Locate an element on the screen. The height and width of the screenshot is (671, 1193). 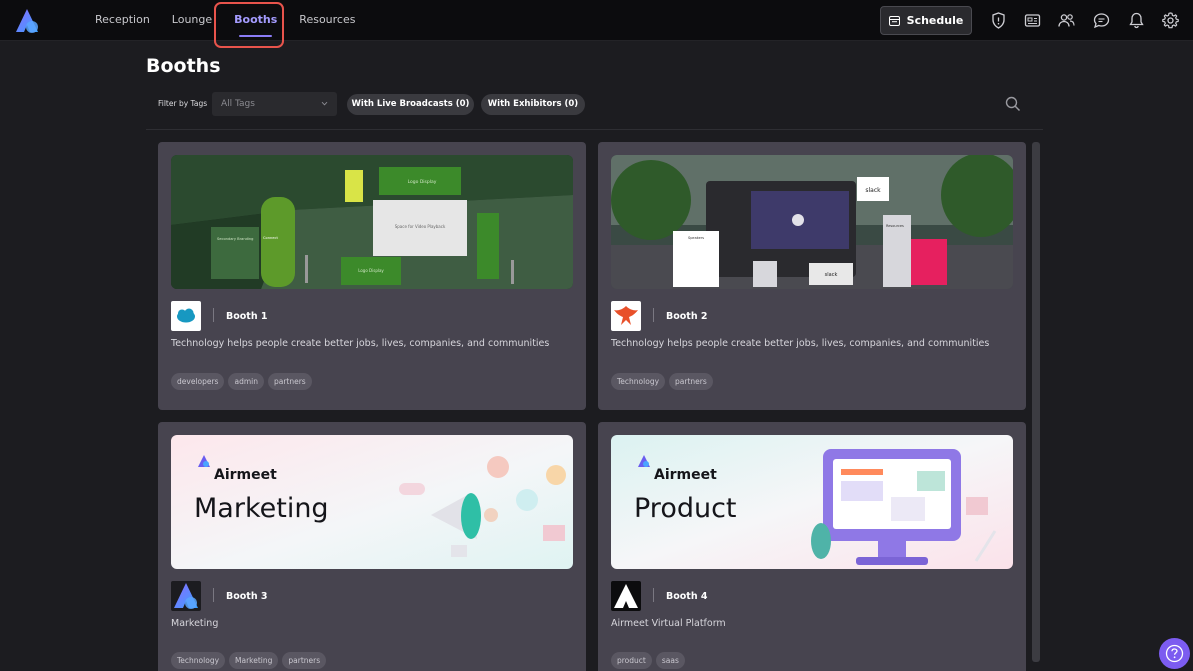
booth-2-banner-speakers: Speakers is located at coordinates (696, 238).